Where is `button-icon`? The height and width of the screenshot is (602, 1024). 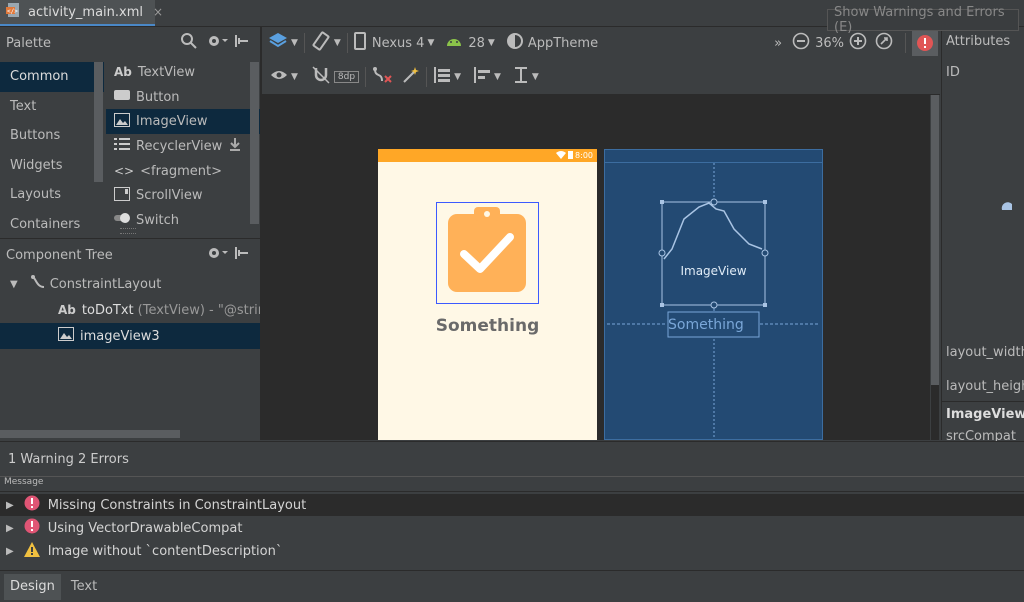 button-icon is located at coordinates (122, 97).